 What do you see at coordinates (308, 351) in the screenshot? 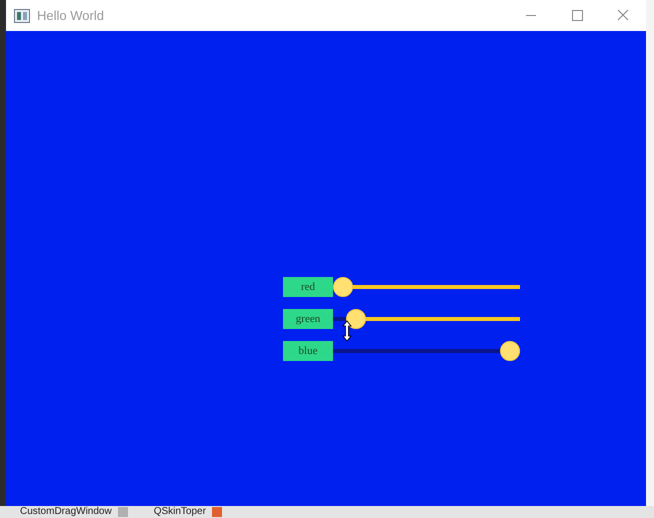
I see `slider-label: blue` at bounding box center [308, 351].